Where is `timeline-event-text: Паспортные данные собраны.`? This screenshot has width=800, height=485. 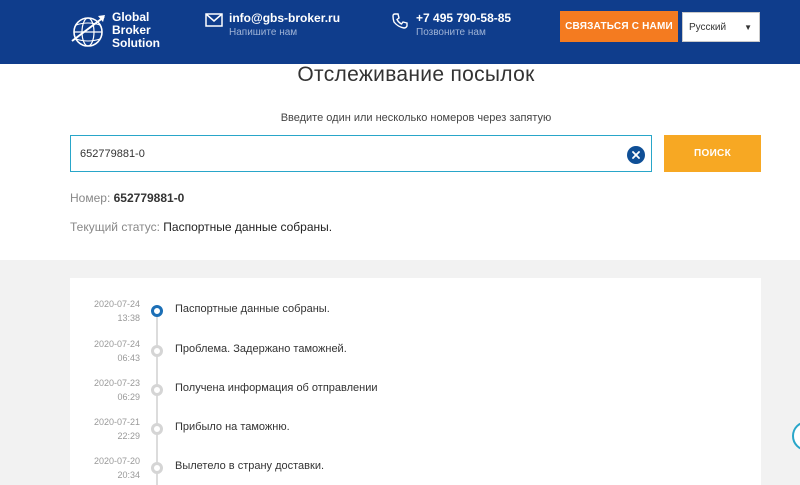 timeline-event-text: Паспортные данные собраны. is located at coordinates (252, 309).